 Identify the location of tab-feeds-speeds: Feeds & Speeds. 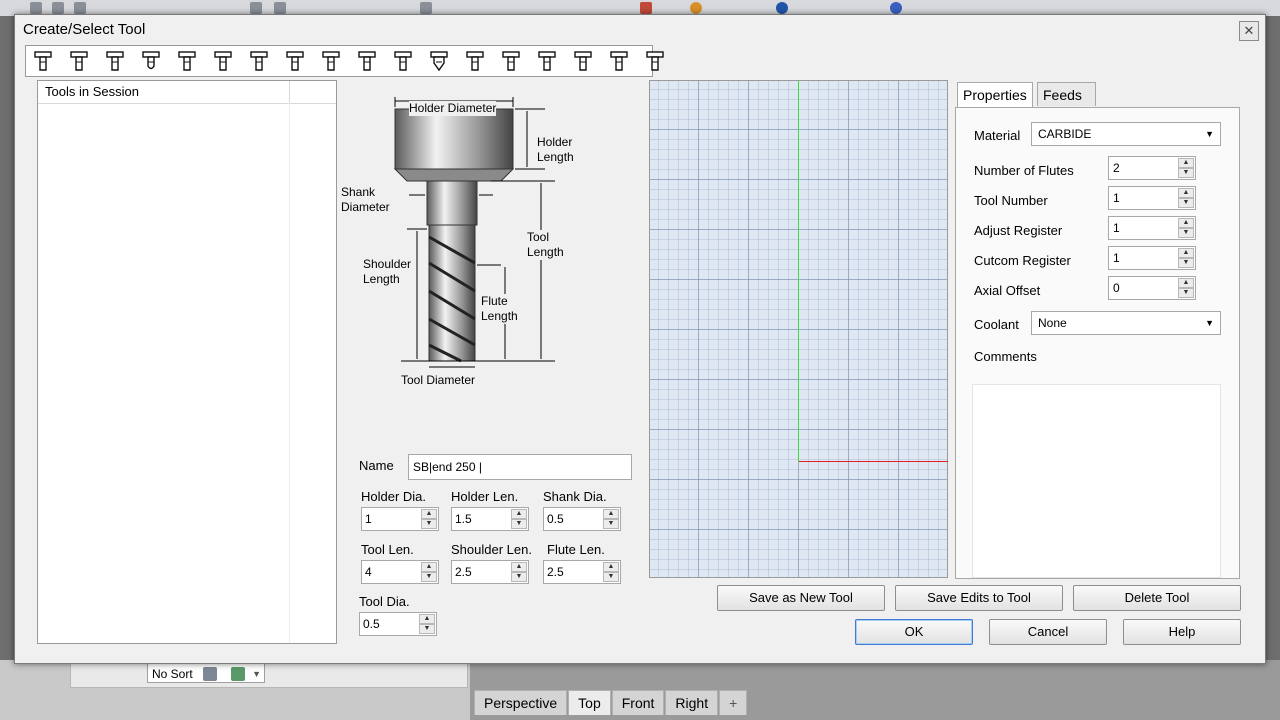
(1067, 116).